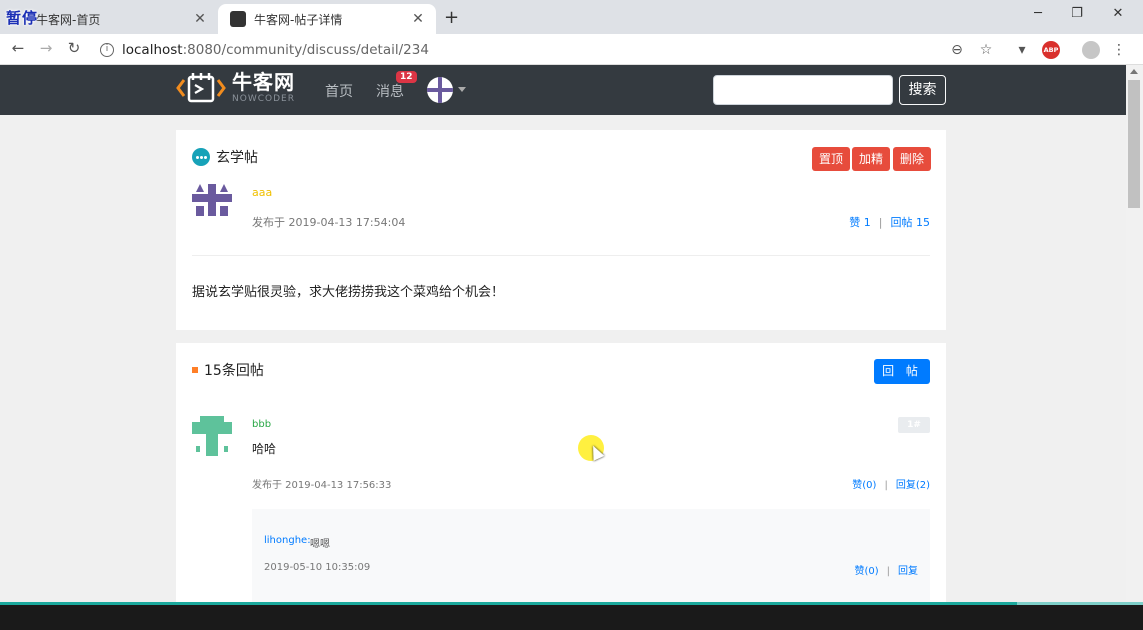 This screenshot has width=1143, height=630. Describe the element at coordinates (1118, 13) in the screenshot. I see `close-window-icon: ✕` at that location.